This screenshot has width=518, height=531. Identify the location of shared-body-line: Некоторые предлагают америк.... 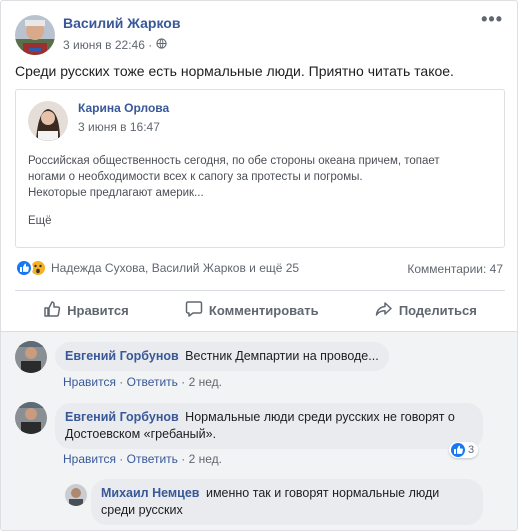
(116, 193).